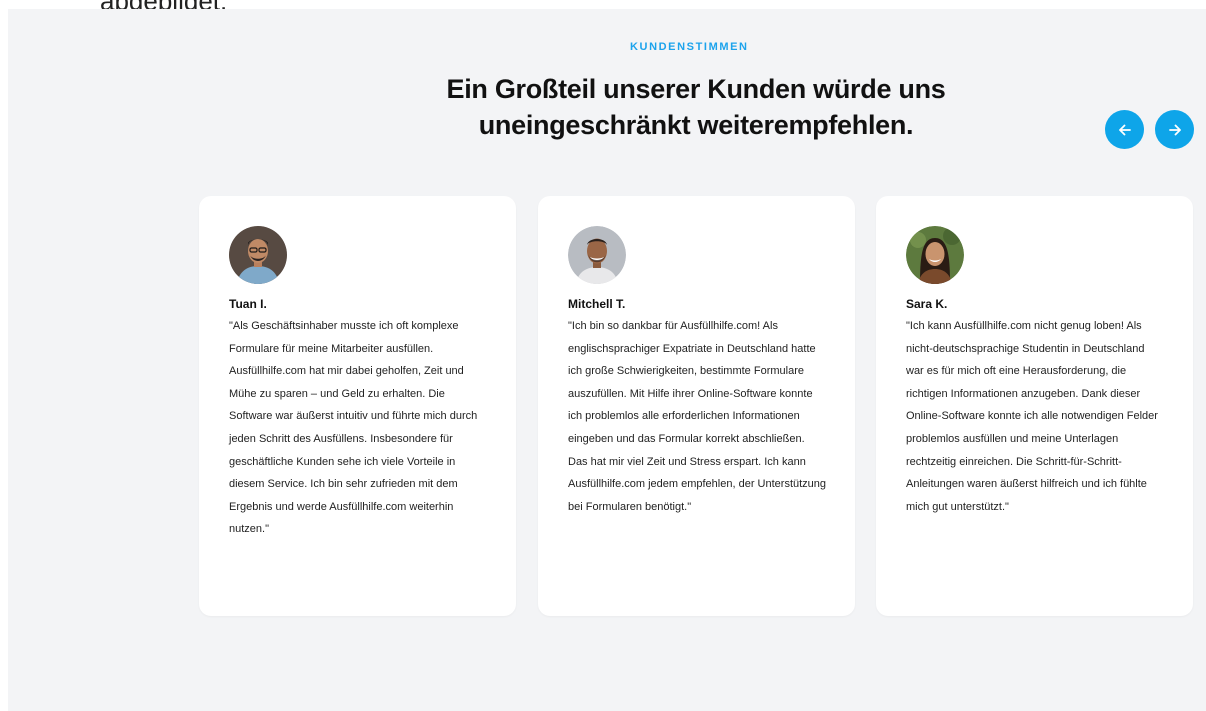 This screenshot has width=1206, height=711. I want to click on testimonial-name: Tuan I., so click(248, 304).